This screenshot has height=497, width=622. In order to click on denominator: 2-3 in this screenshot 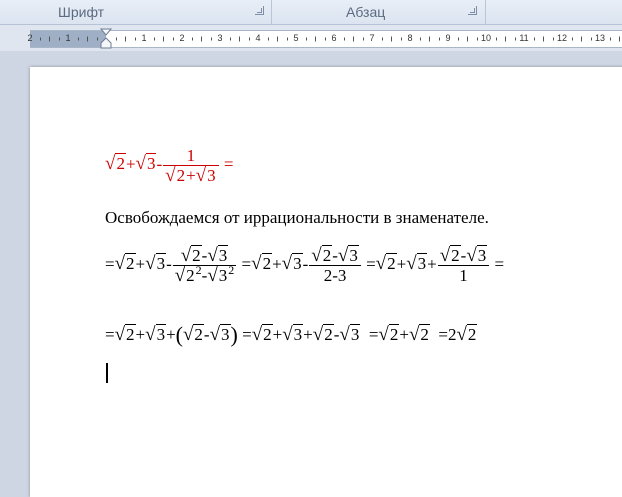, I will do `click(335, 275)`.